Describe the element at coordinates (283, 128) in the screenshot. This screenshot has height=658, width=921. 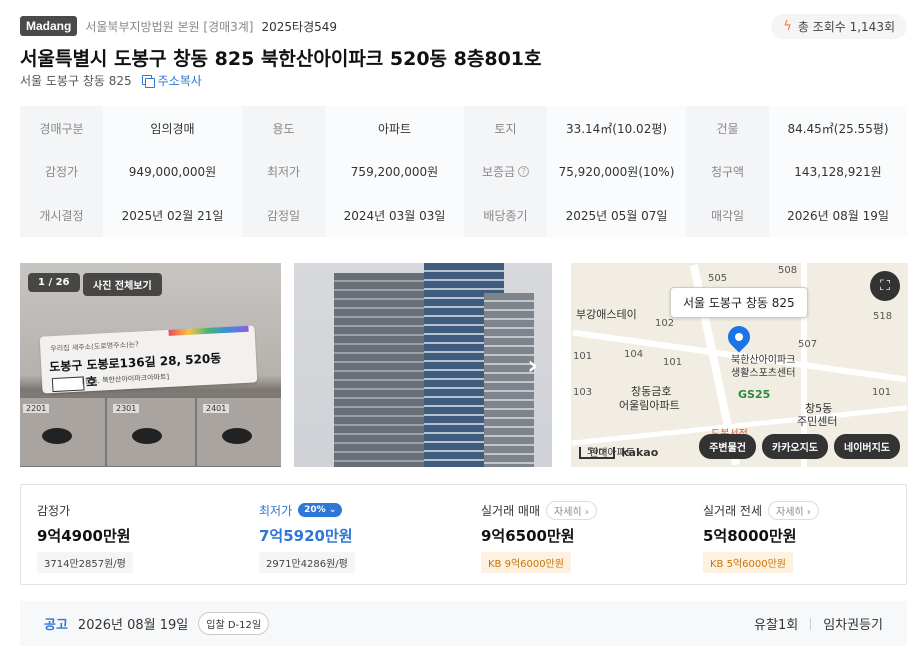
I see `info-label: 용도` at that location.